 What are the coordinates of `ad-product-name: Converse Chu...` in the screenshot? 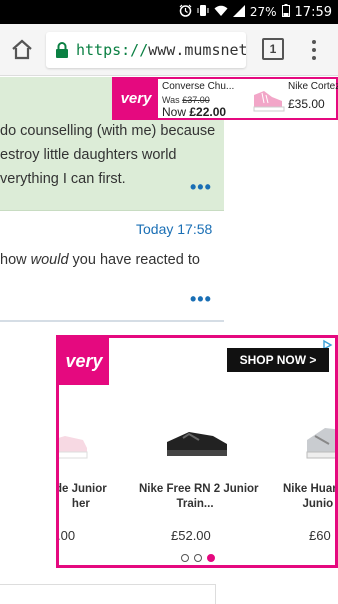 It's located at (198, 86).